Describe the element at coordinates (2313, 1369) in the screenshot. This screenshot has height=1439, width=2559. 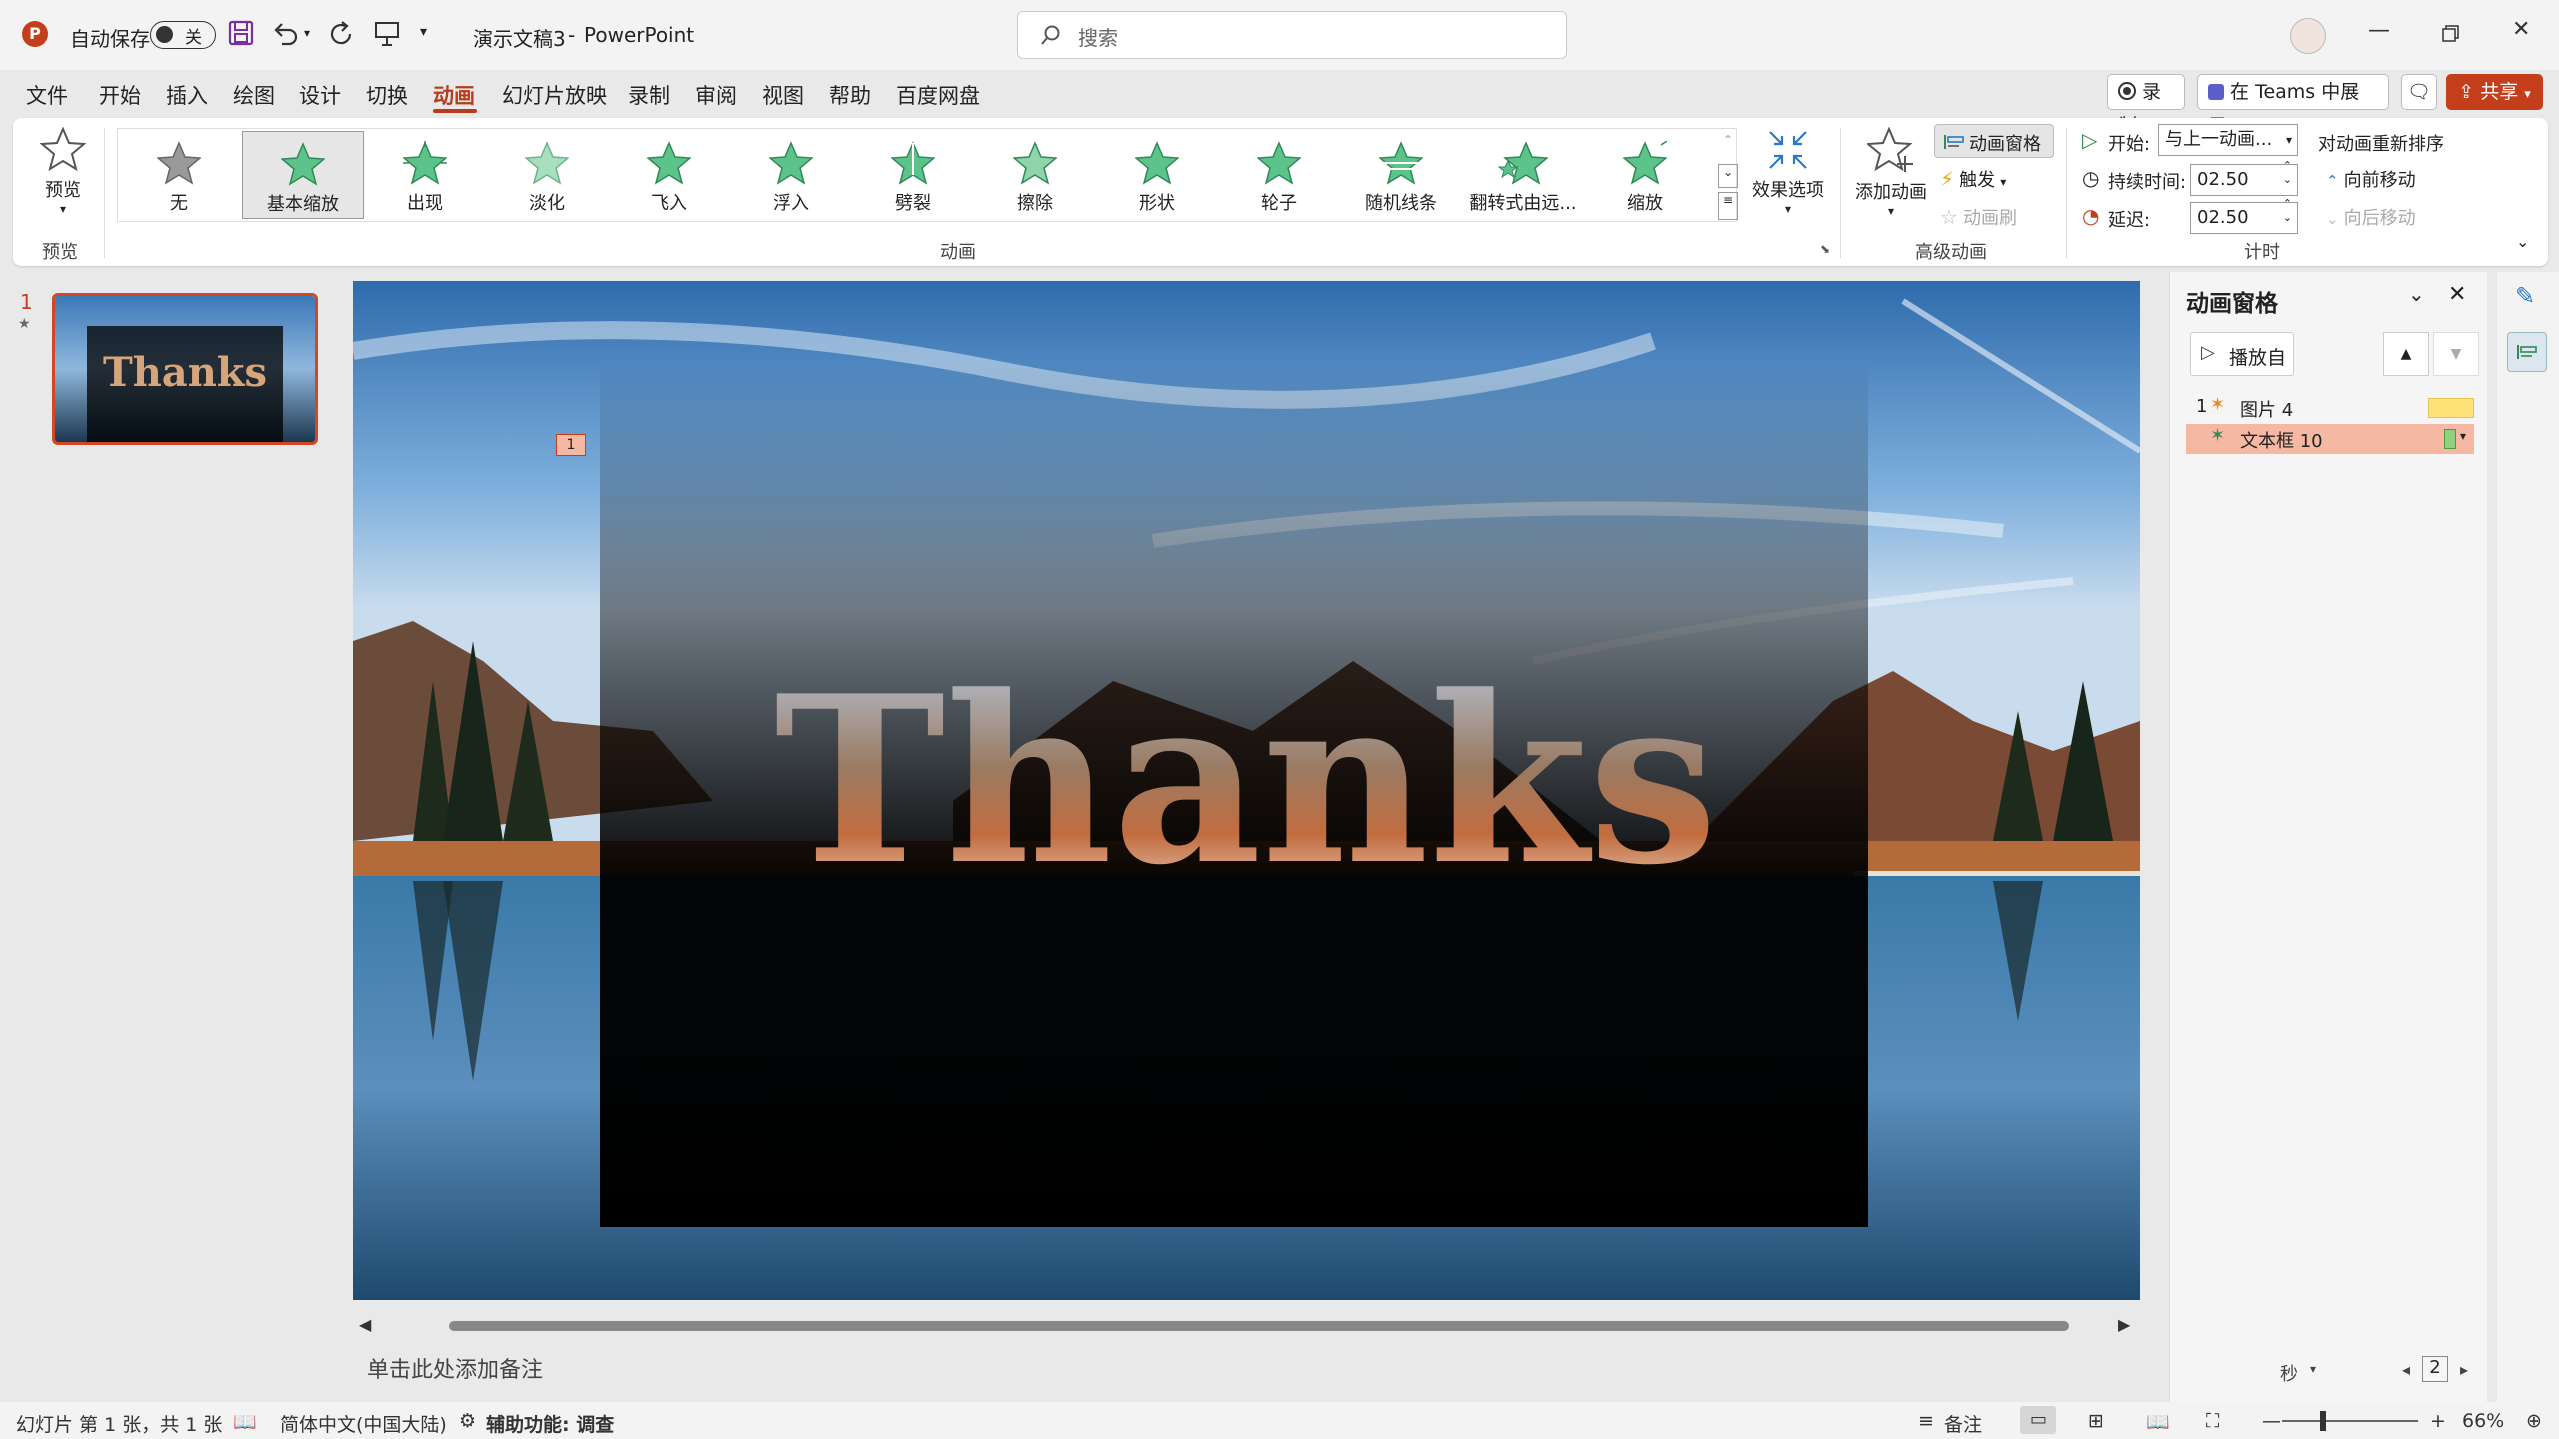
I see `time-unit-dropdown-icon: ▾` at that location.